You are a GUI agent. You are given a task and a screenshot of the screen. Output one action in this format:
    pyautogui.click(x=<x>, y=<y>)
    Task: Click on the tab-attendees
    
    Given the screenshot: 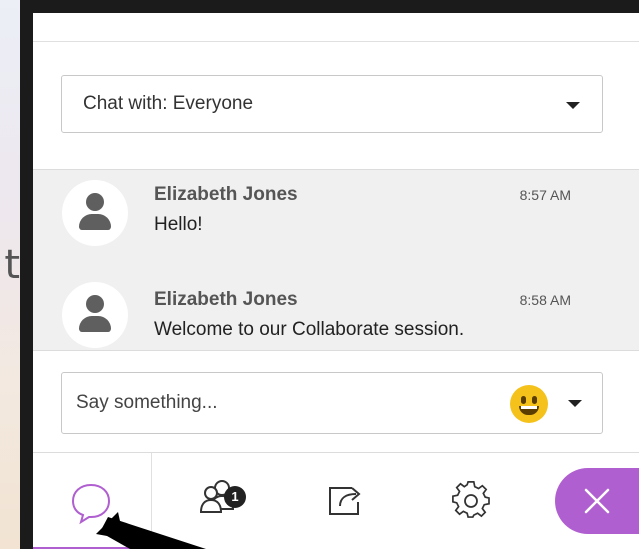 What is the action you would take?
    pyautogui.click(x=212, y=501)
    